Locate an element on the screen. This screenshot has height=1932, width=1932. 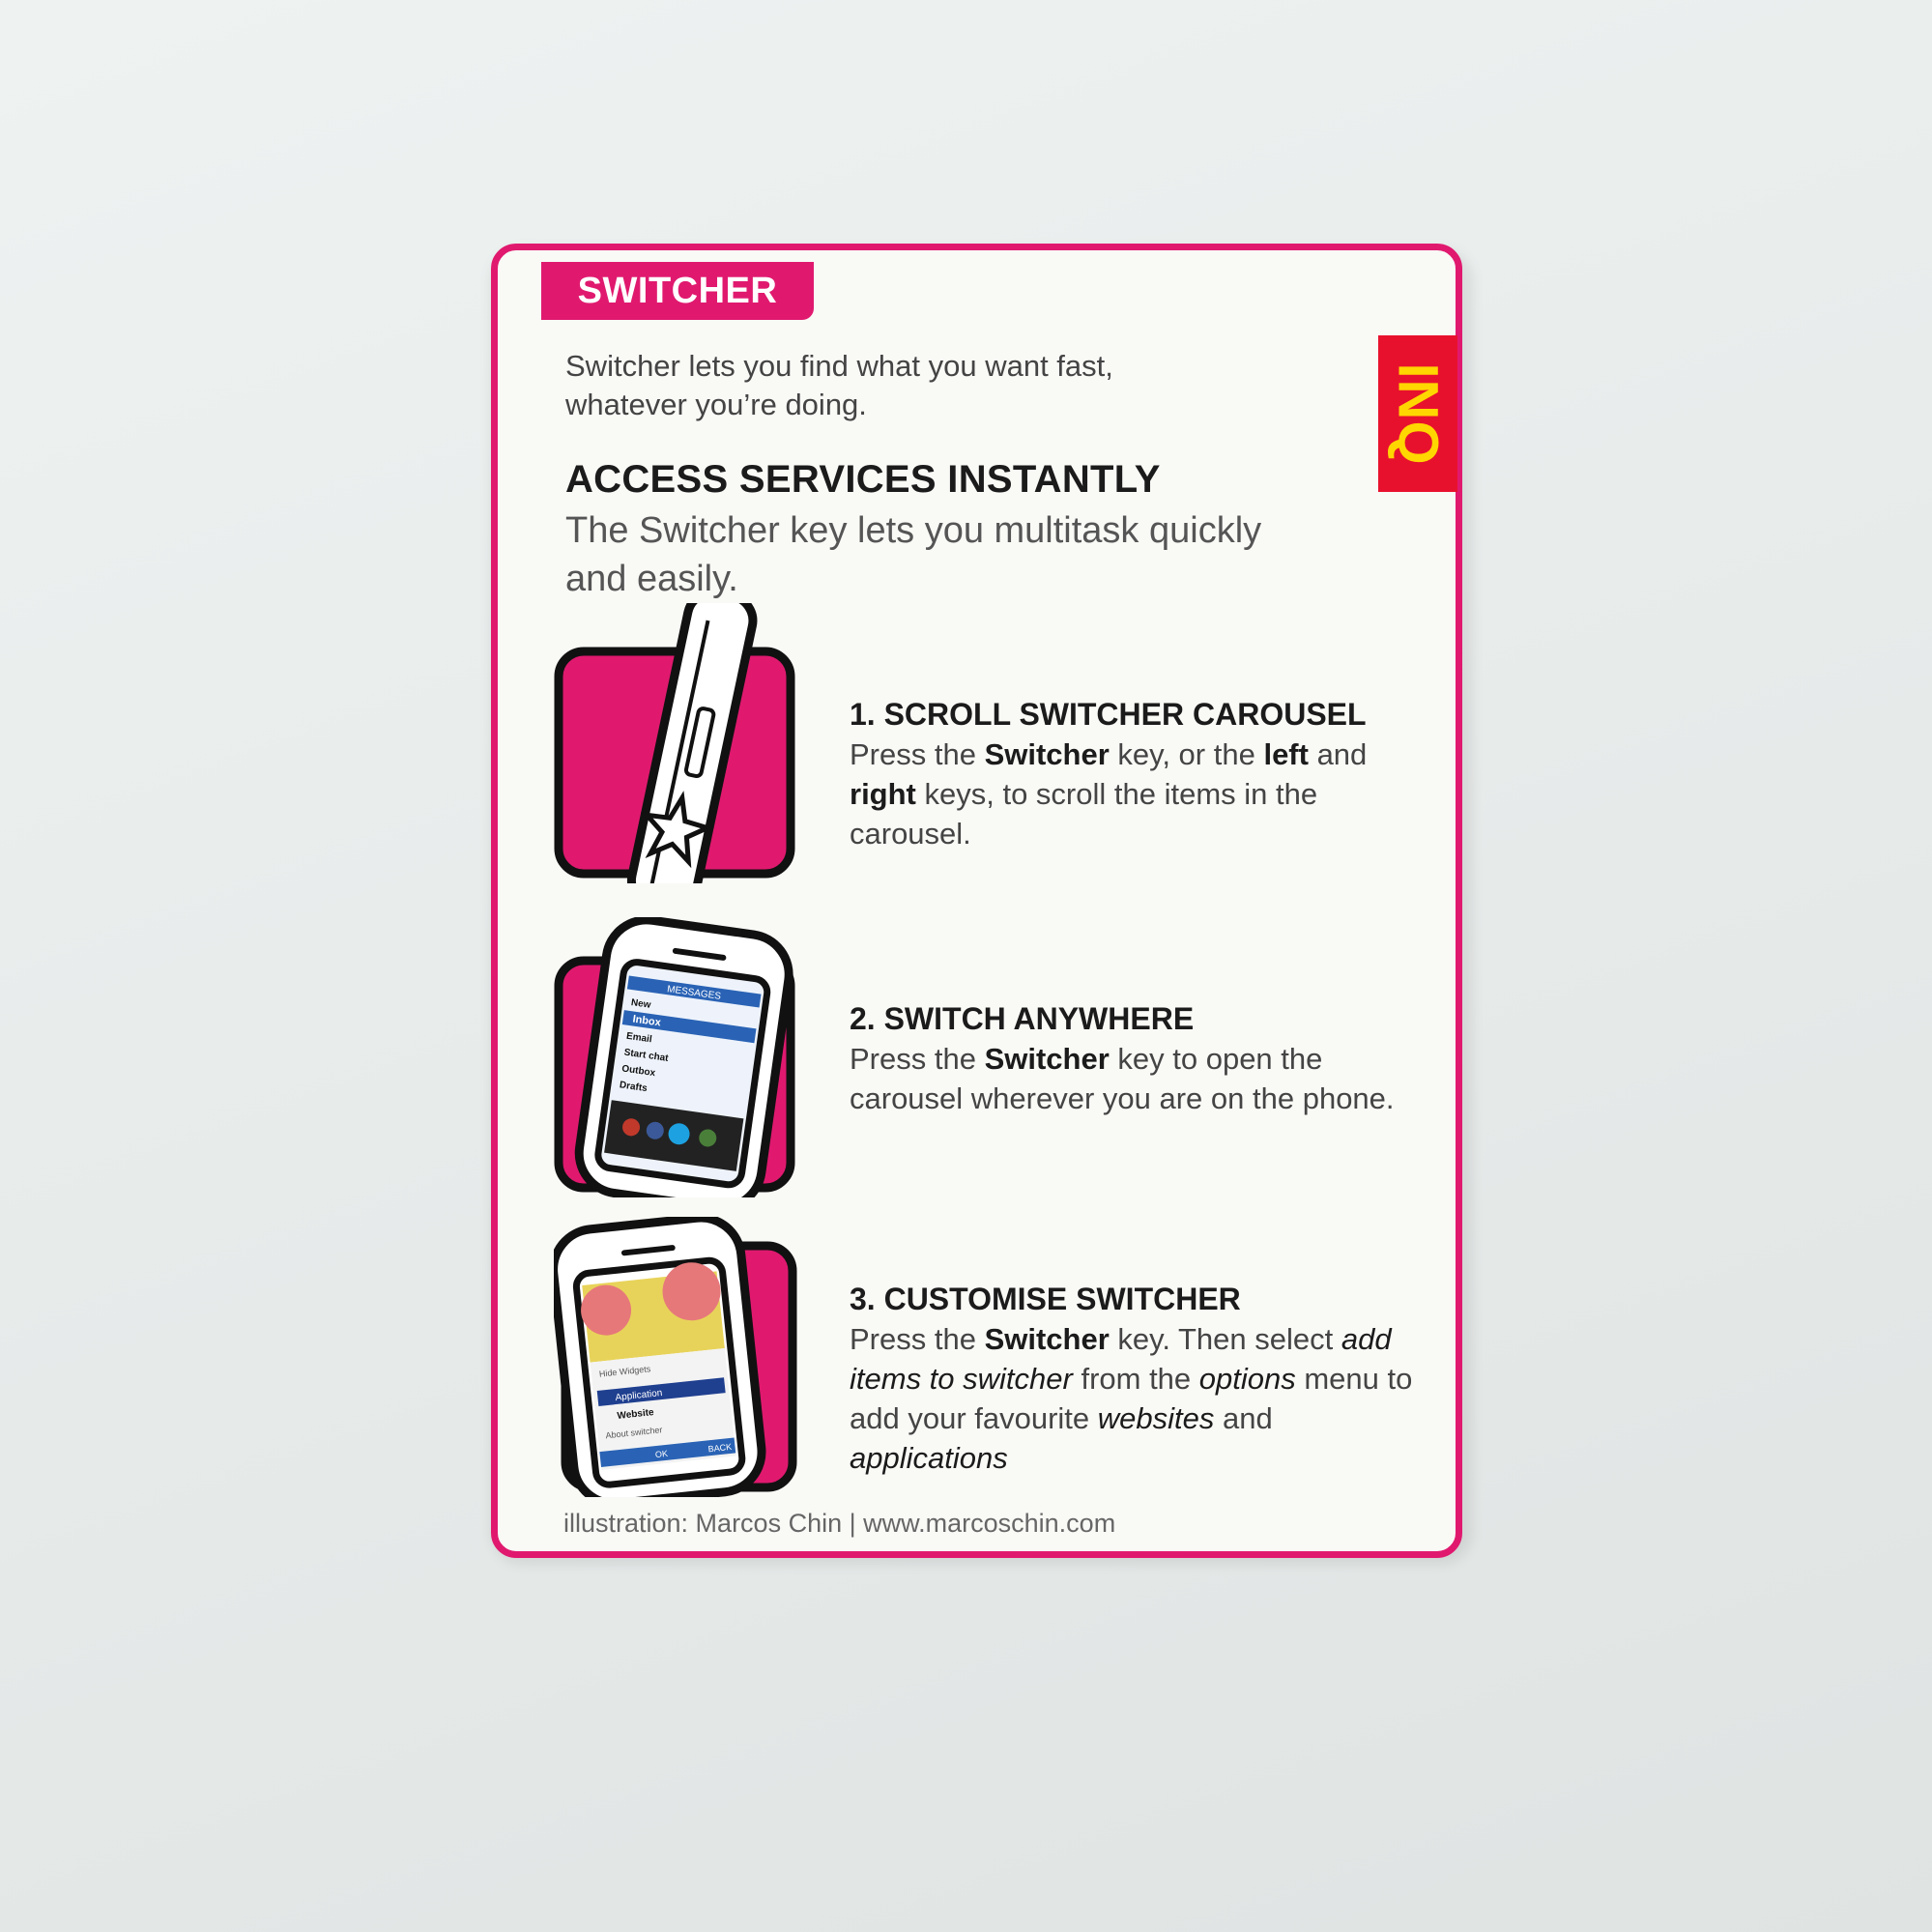
section-heading: ACCESS SERVICES INSTANTLY is located at coordinates (863, 479).